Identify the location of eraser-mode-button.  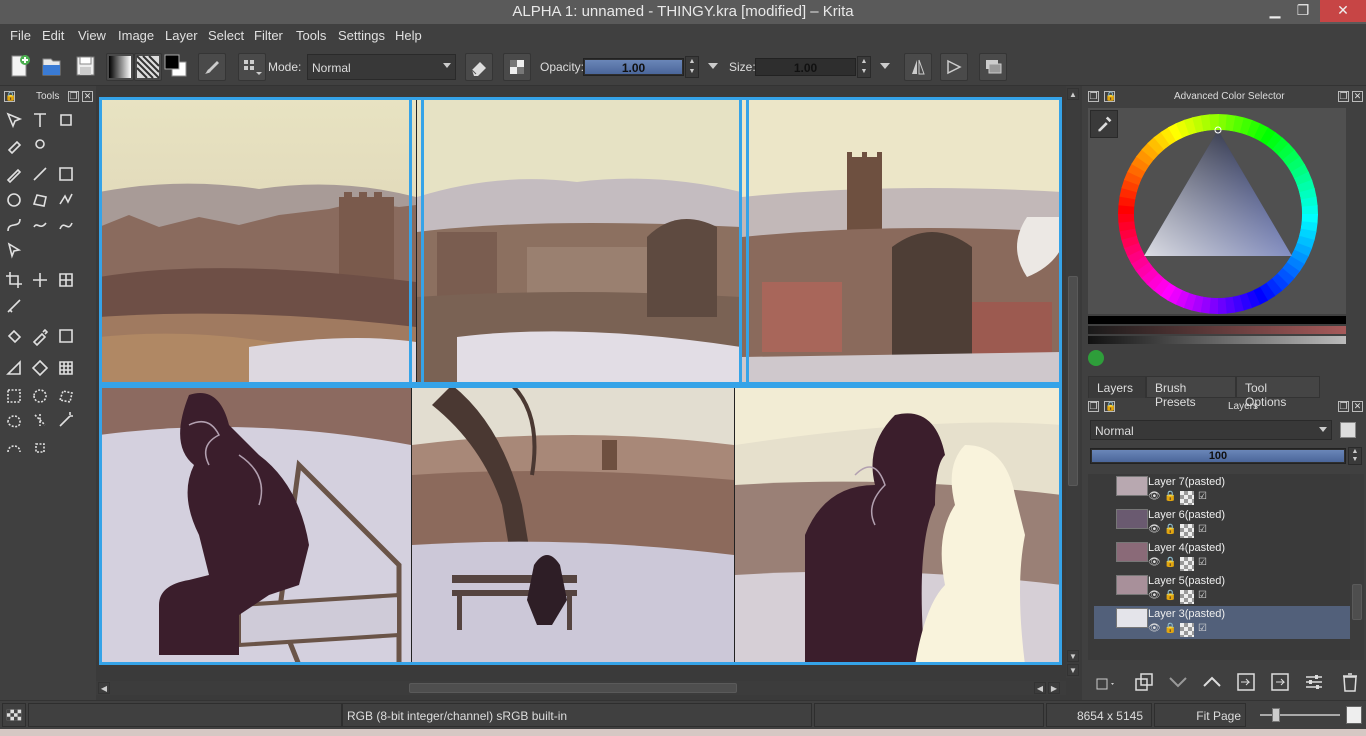
(479, 67).